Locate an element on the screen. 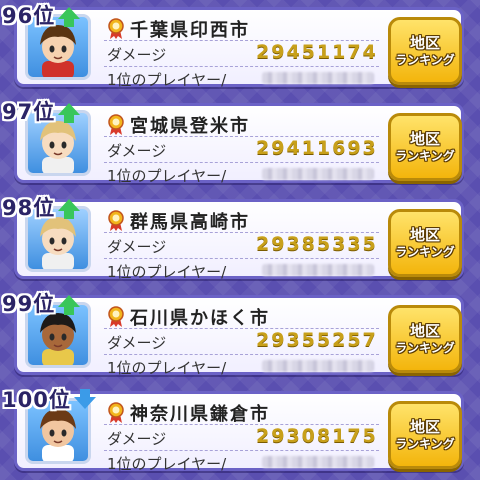  rank-label: 97位 is located at coordinates (29, 112).